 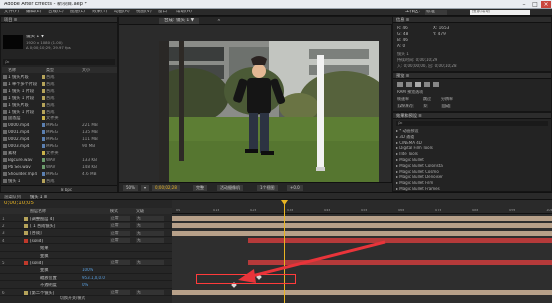 What do you see at coordinates (472, 20) in the screenshot?
I see `info-panel-header: 信息 ≡` at bounding box center [472, 20].